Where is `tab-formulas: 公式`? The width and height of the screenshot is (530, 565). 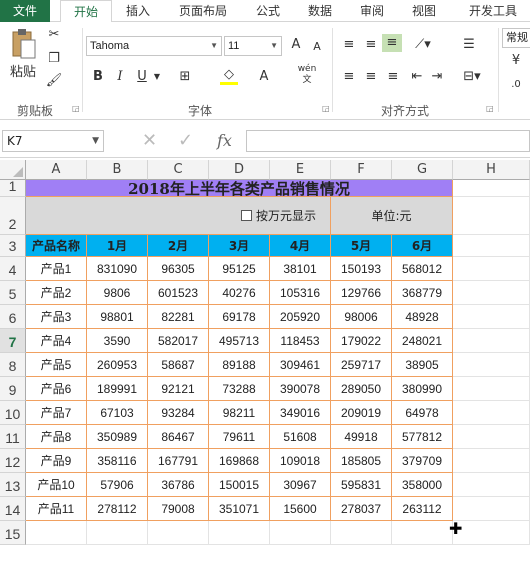 tab-formulas: 公式 is located at coordinates (268, 11).